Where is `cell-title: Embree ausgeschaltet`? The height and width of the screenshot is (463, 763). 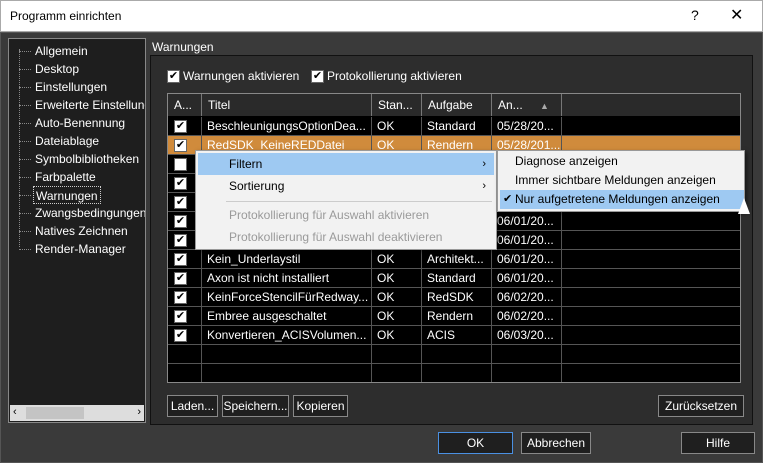
cell-title: Embree ausgeschaltet is located at coordinates (287, 316).